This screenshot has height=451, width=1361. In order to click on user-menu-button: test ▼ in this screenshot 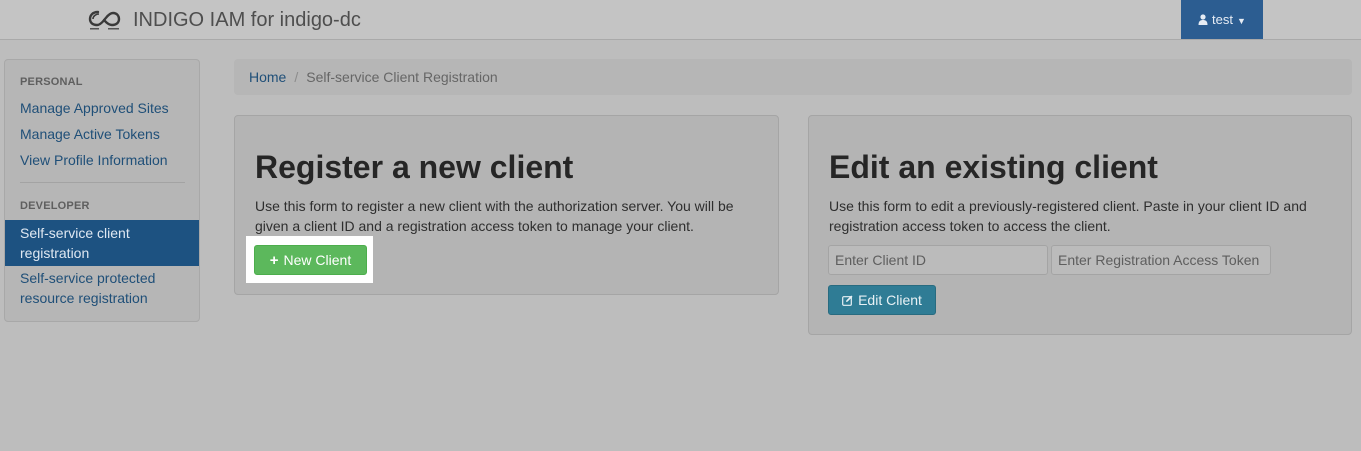, I will do `click(1222, 19)`.